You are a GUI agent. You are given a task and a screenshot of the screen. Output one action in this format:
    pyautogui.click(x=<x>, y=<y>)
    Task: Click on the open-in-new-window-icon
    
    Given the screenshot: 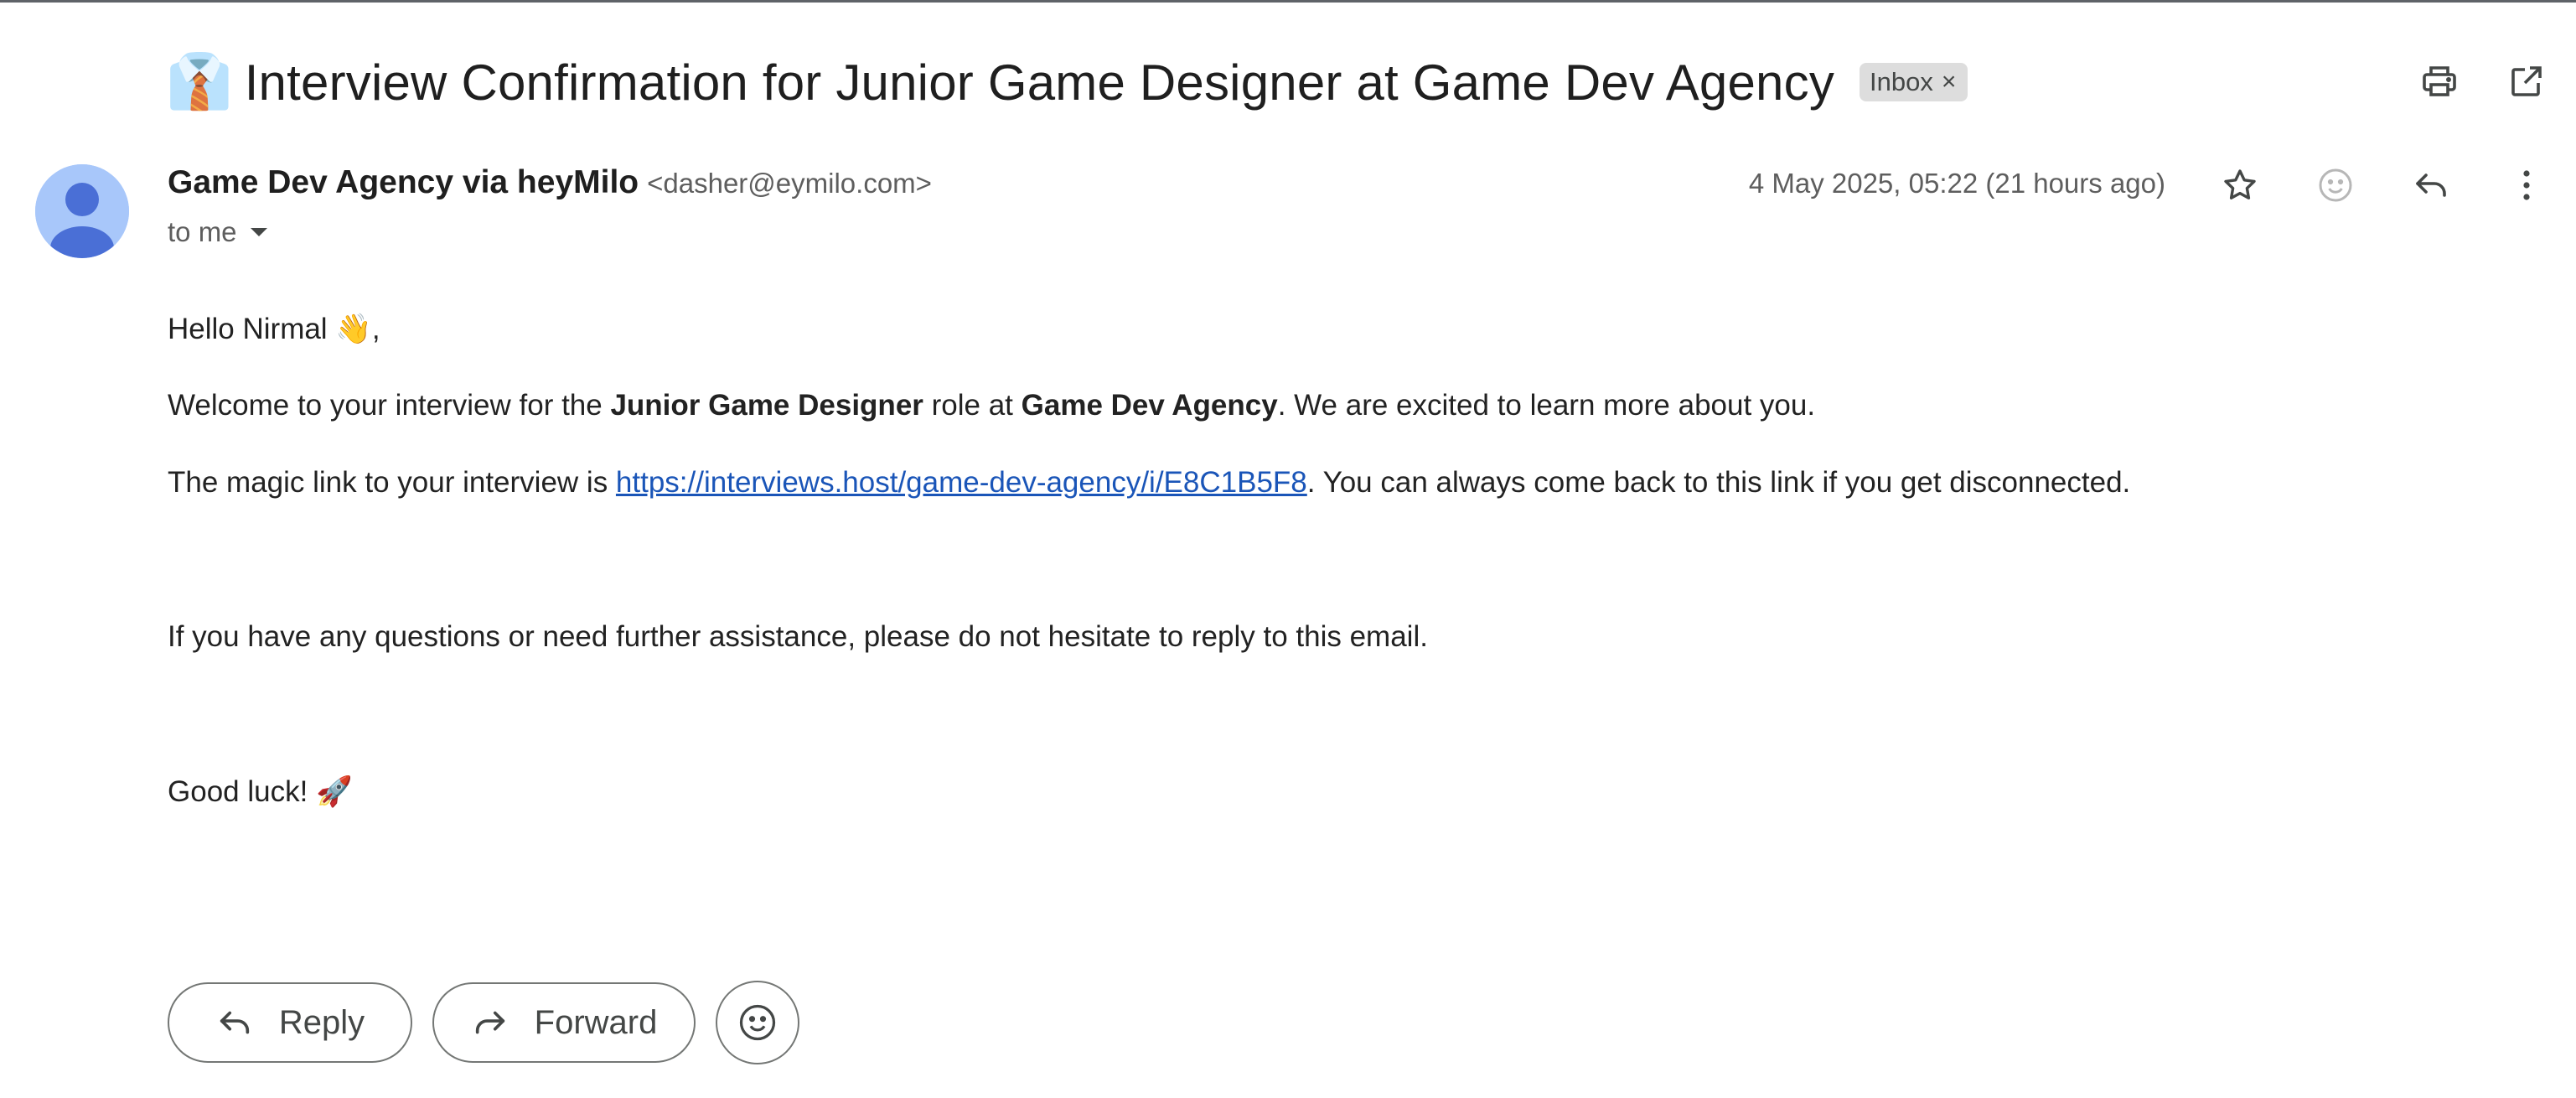 What is the action you would take?
    pyautogui.click(x=2527, y=81)
    